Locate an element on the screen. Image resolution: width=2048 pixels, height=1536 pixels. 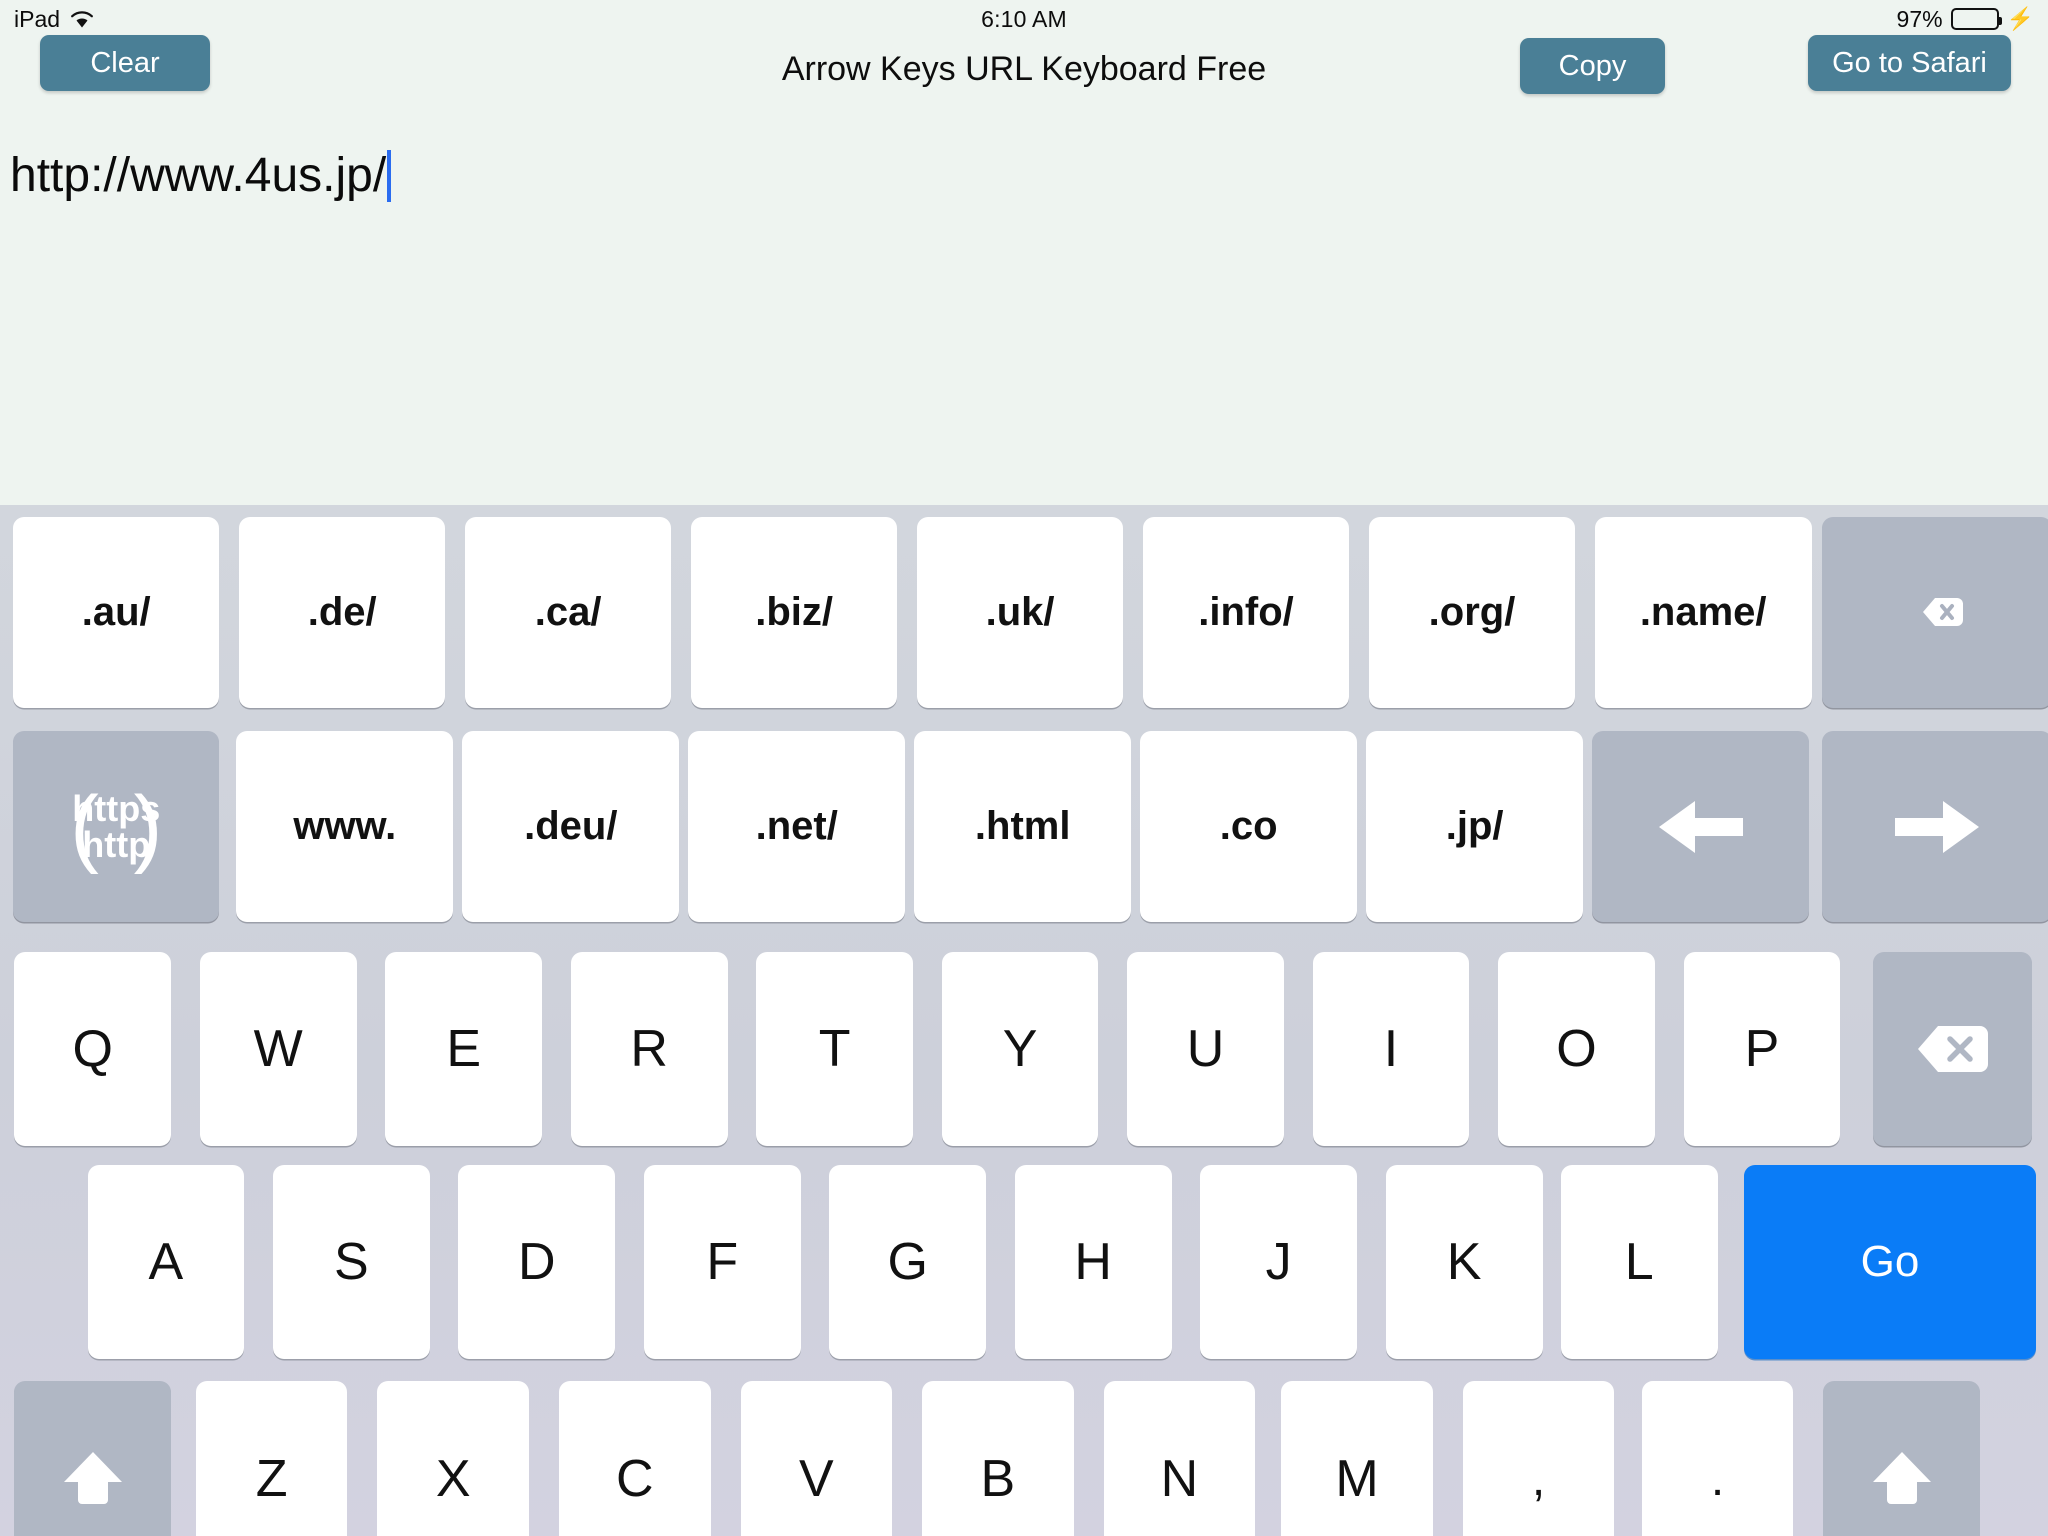
key-label: L is located at coordinates (1639, 1261).